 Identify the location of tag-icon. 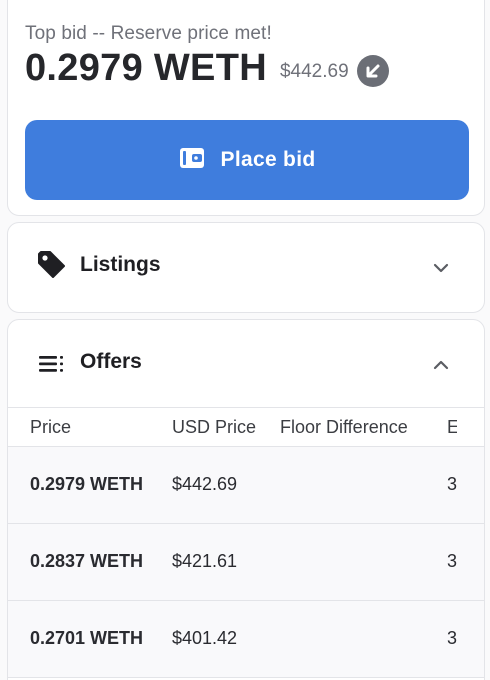
(52, 265).